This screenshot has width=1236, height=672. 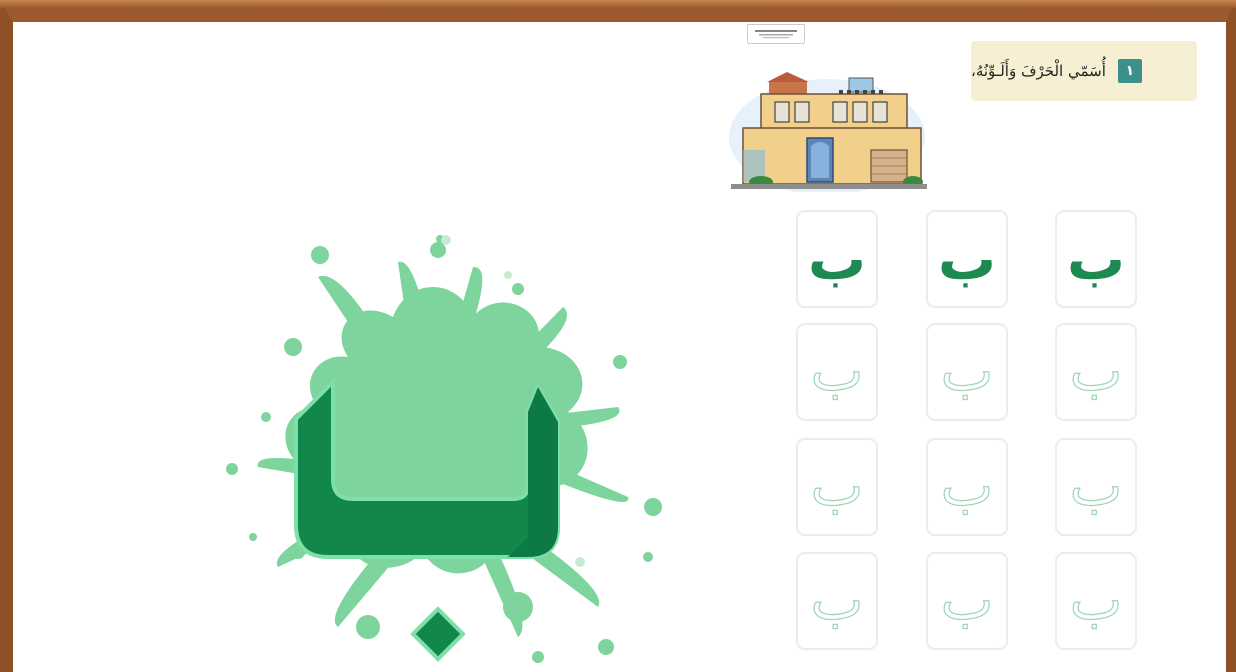 I want to click on tile-solid-2: ب, so click(x=967, y=259).